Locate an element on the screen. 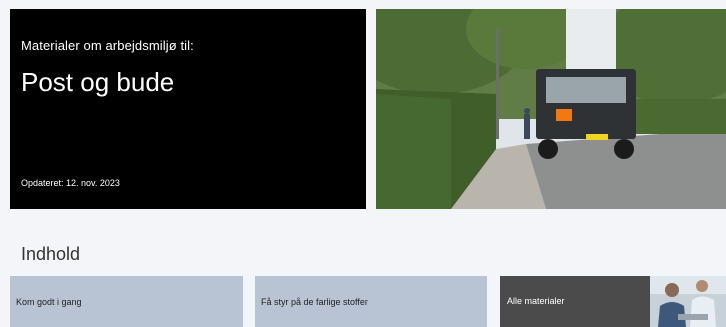  card-label: Kom godt i gang is located at coordinates (49, 301).